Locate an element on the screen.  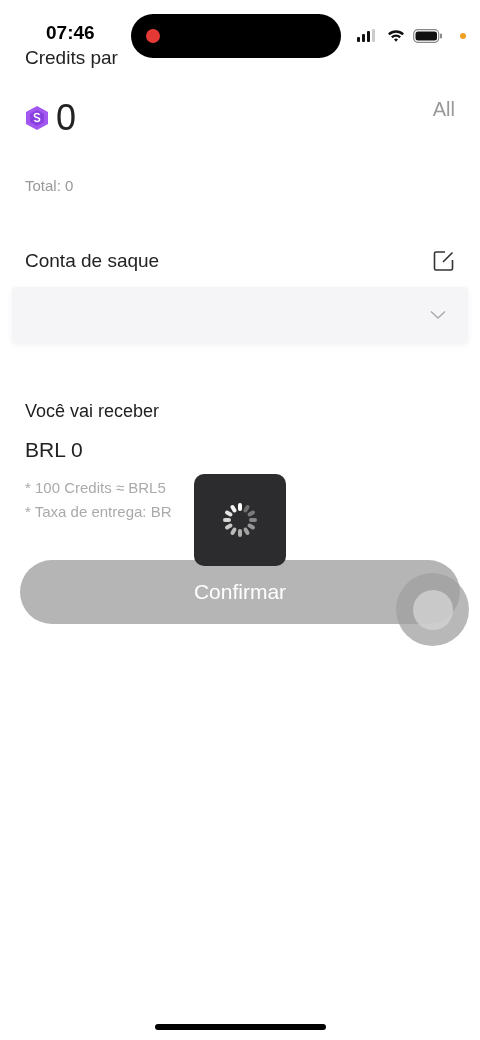
note-text: * Taxa de entrega: BR is located at coordinates (98, 512).